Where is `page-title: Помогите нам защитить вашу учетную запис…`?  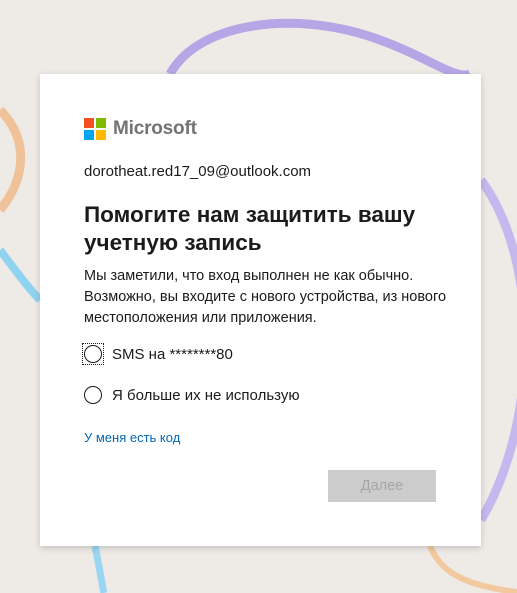
page-title: Помогите нам защитить вашу учетную запис… is located at coordinates (250, 228).